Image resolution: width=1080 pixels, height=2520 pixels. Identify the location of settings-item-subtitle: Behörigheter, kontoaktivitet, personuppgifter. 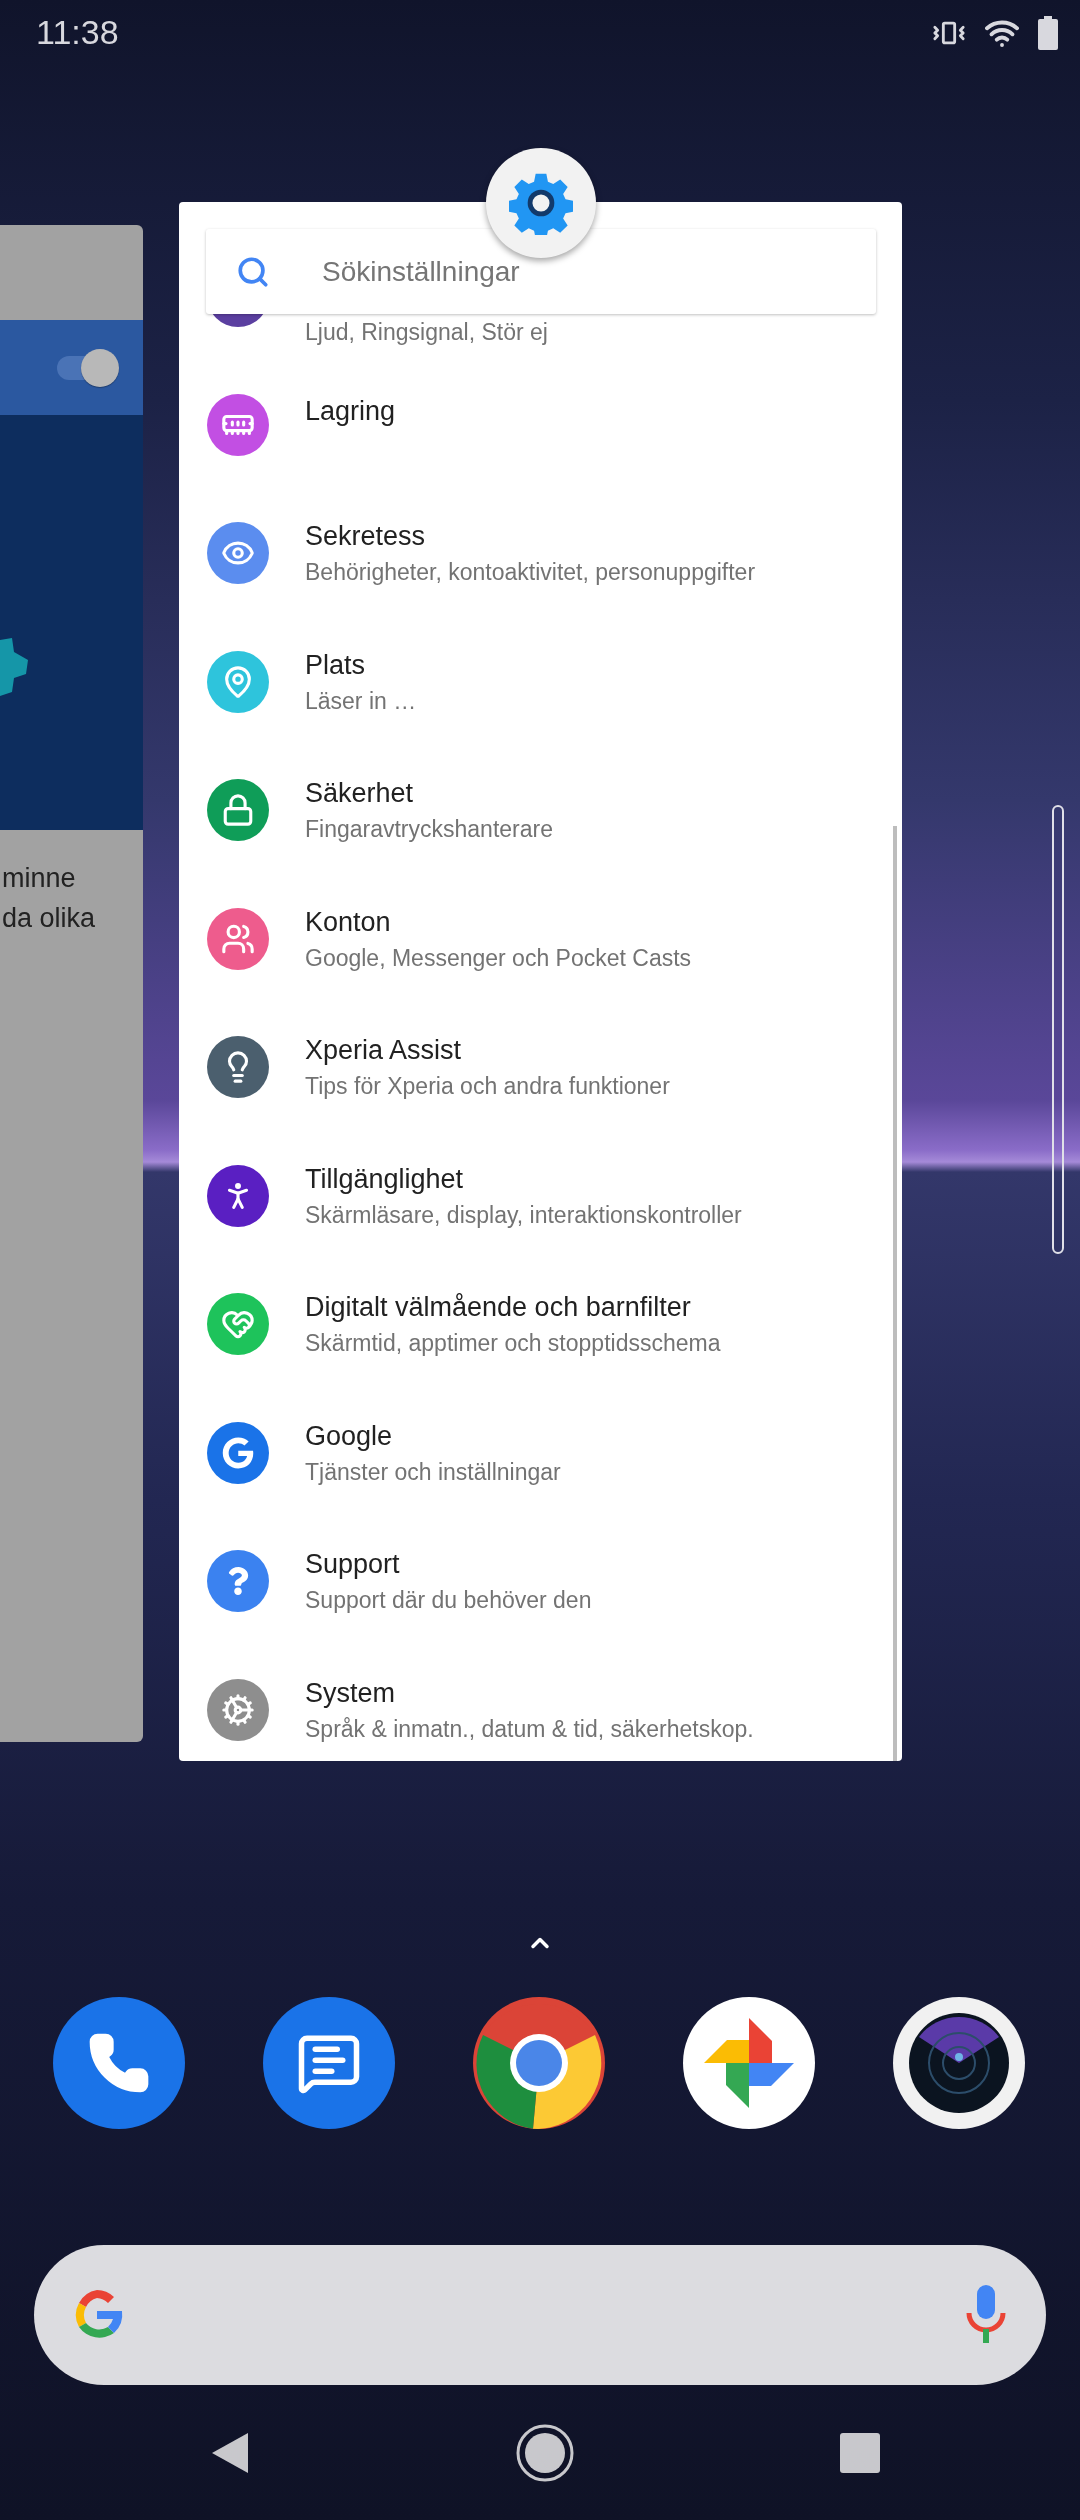
(530, 573).